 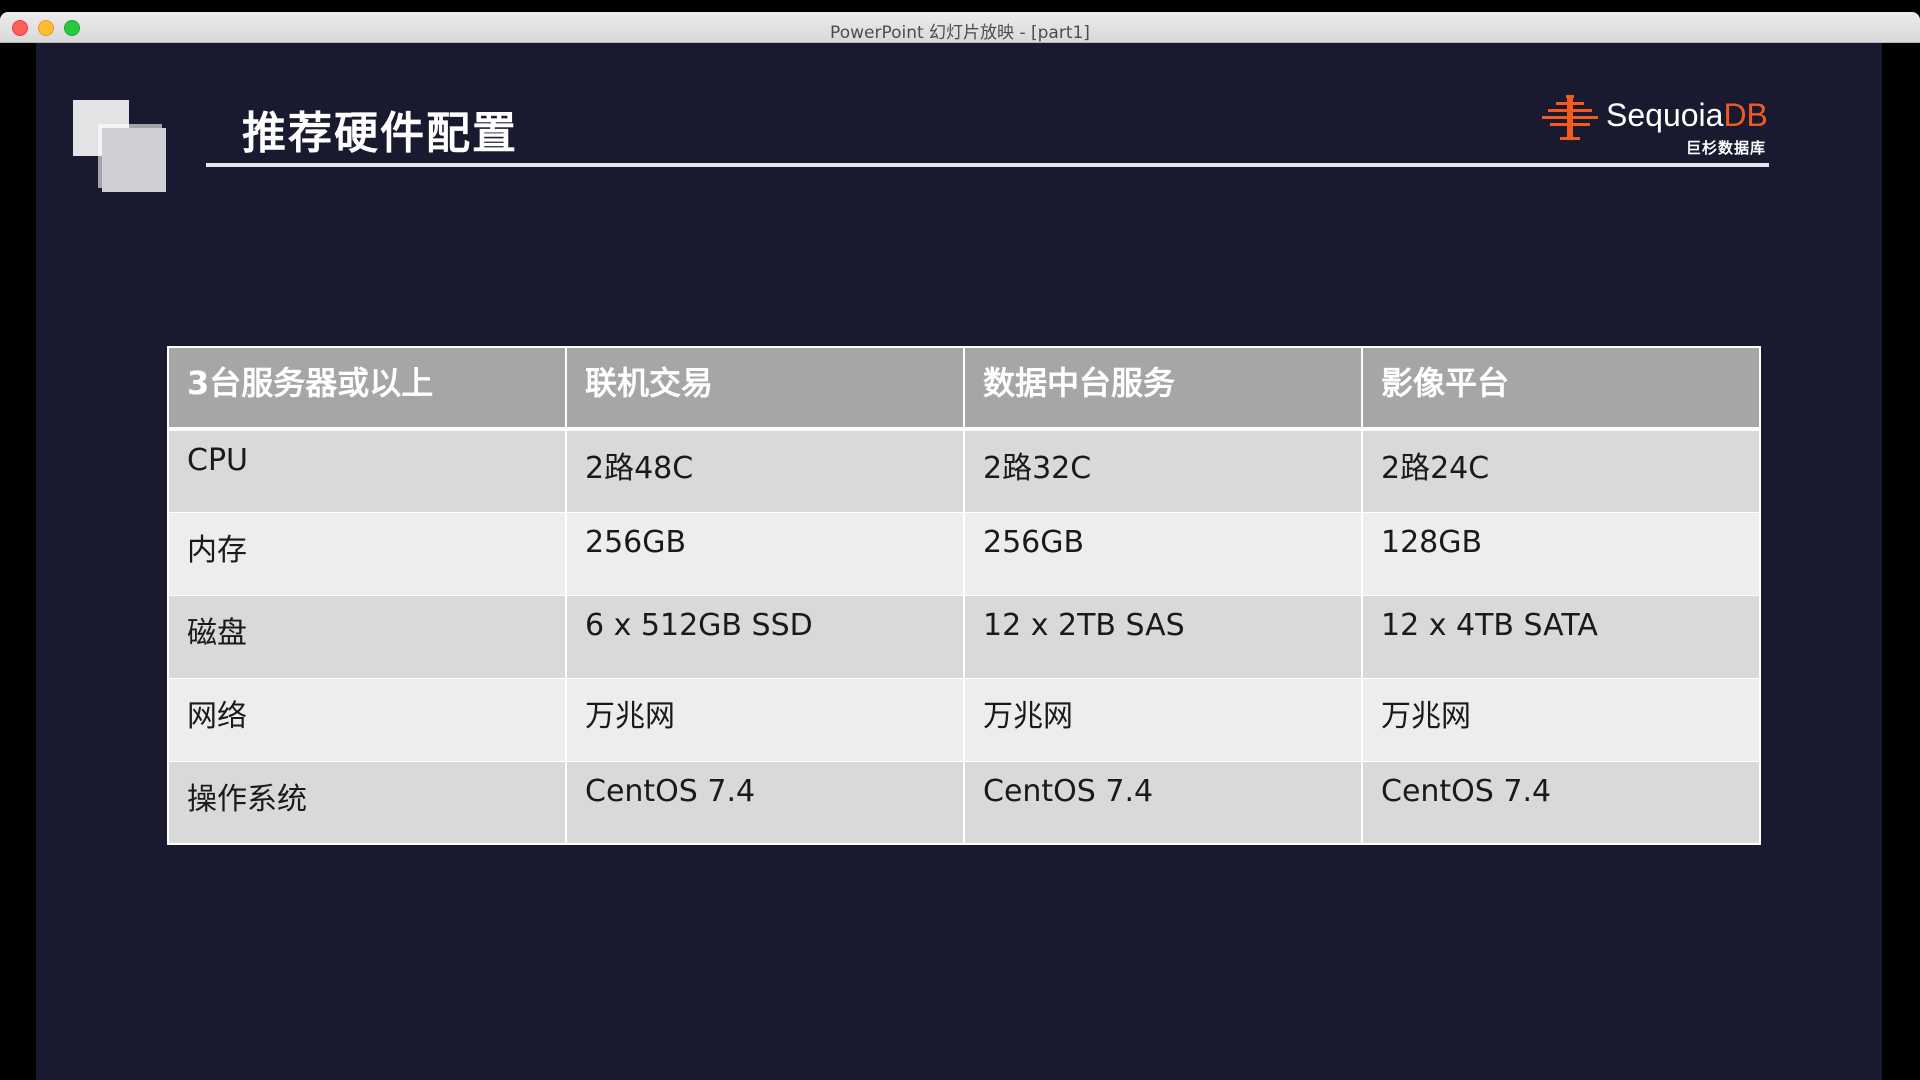 I want to click on table-row: CPU 2路48C 2路32C 2路24C, so click(x=964, y=470).